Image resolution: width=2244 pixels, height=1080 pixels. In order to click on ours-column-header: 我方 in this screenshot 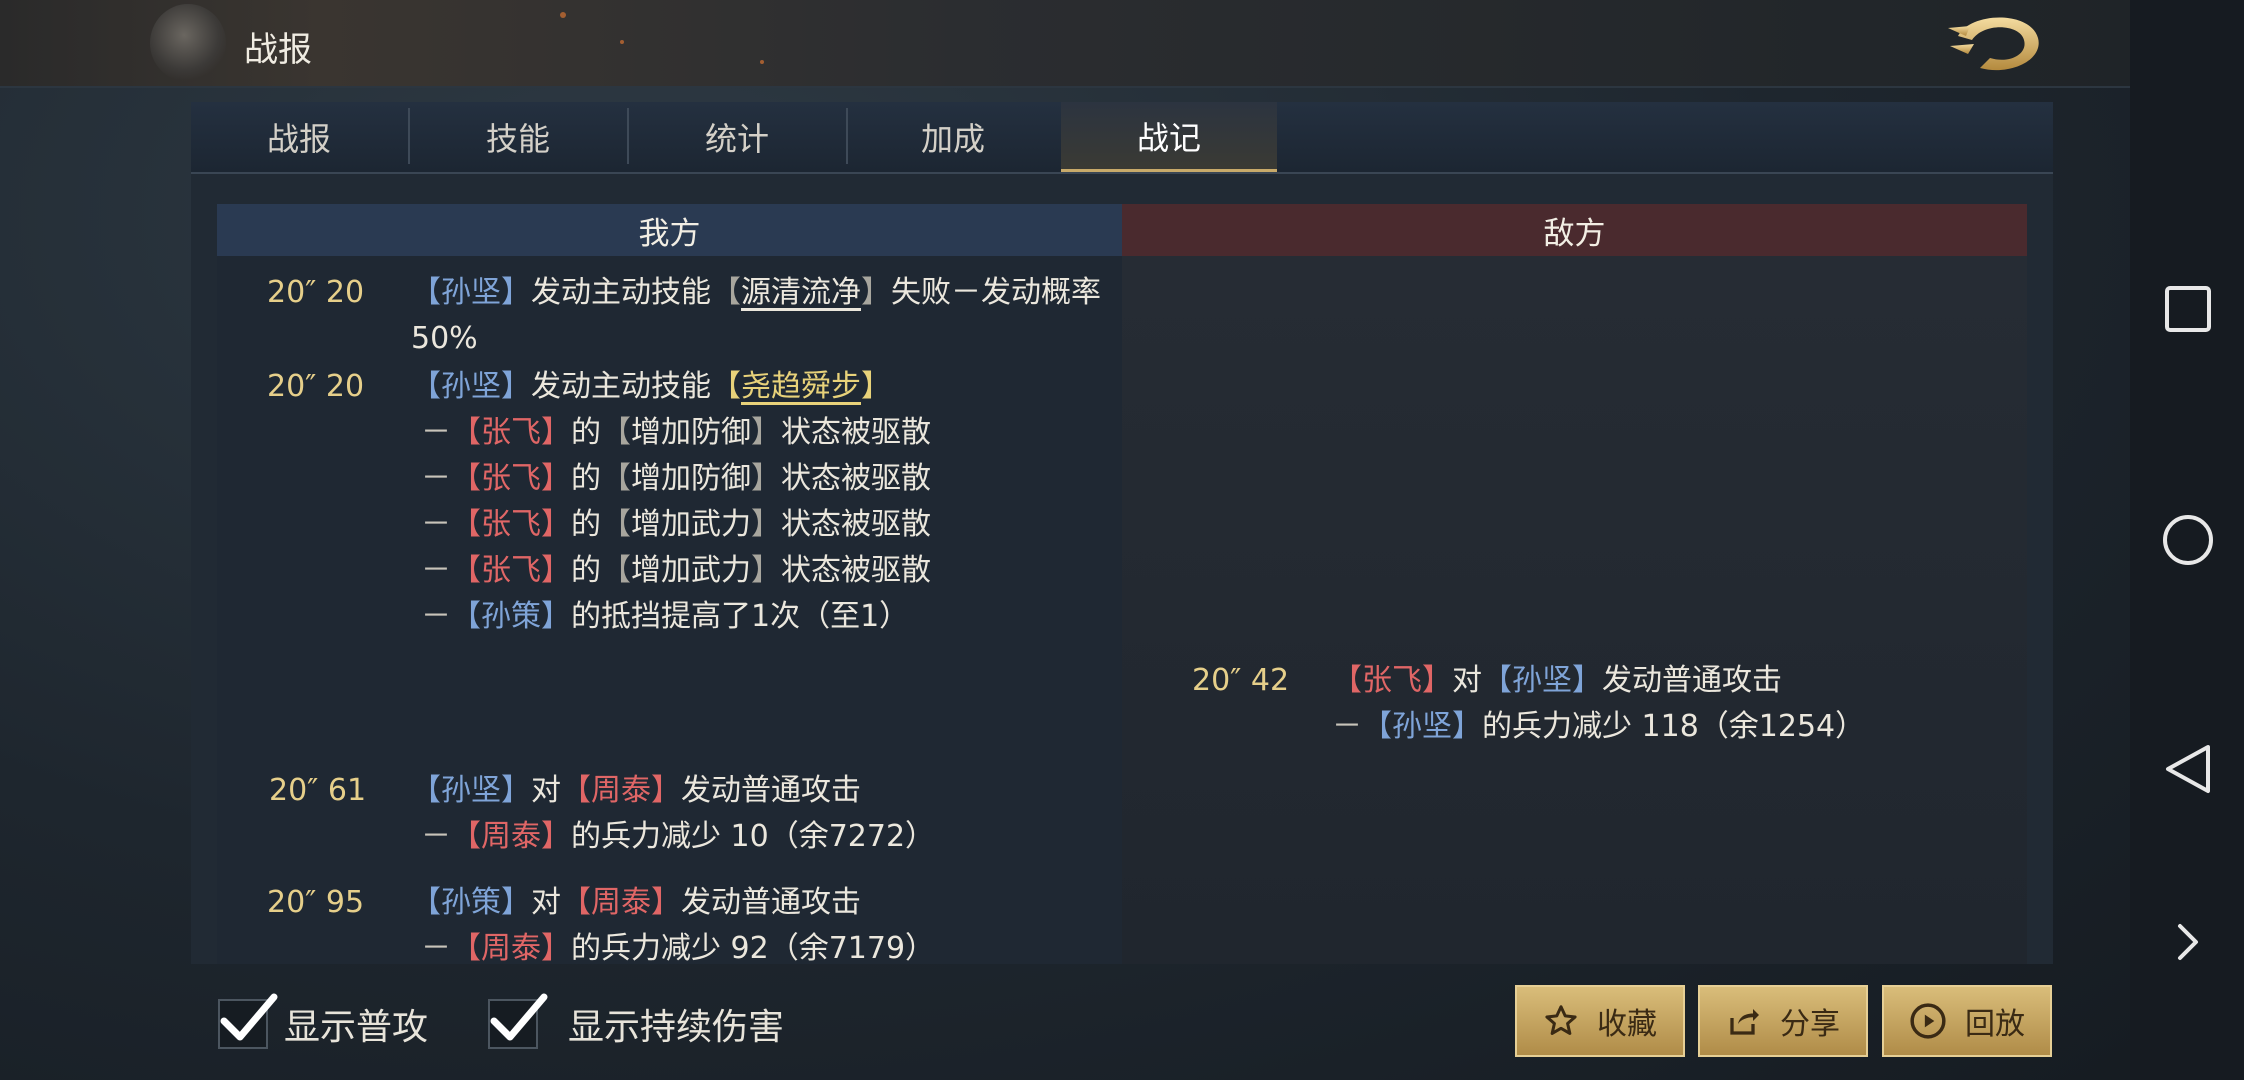, I will do `click(669, 230)`.